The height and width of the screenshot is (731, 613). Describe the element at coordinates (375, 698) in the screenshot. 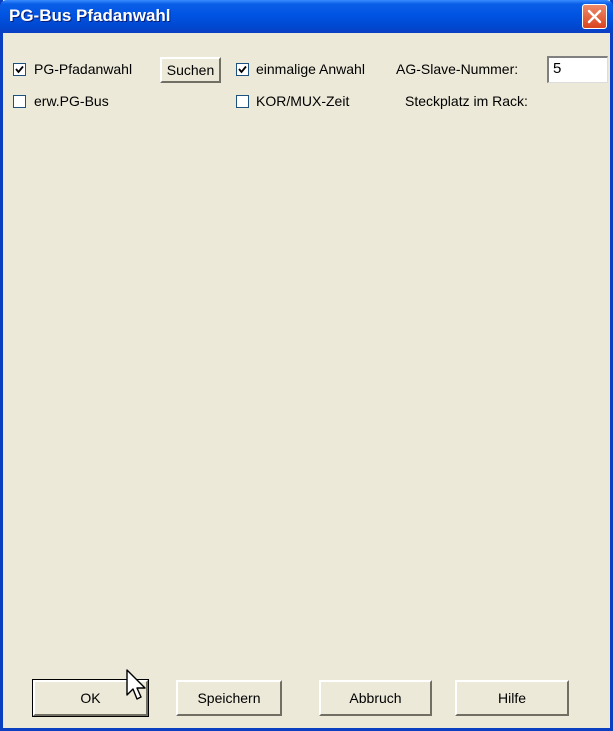

I see `abbruch-button: Abbruch` at that location.